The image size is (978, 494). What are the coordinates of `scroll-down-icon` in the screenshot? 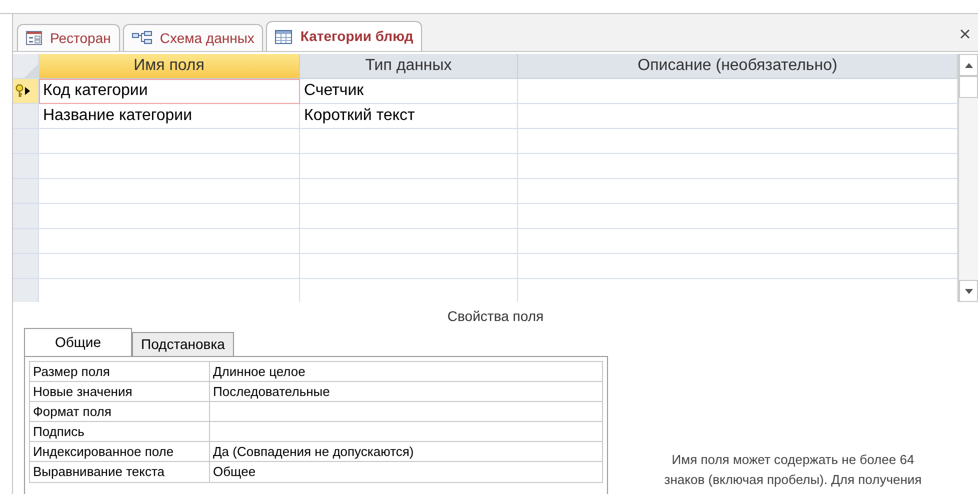 It's located at (968, 291).